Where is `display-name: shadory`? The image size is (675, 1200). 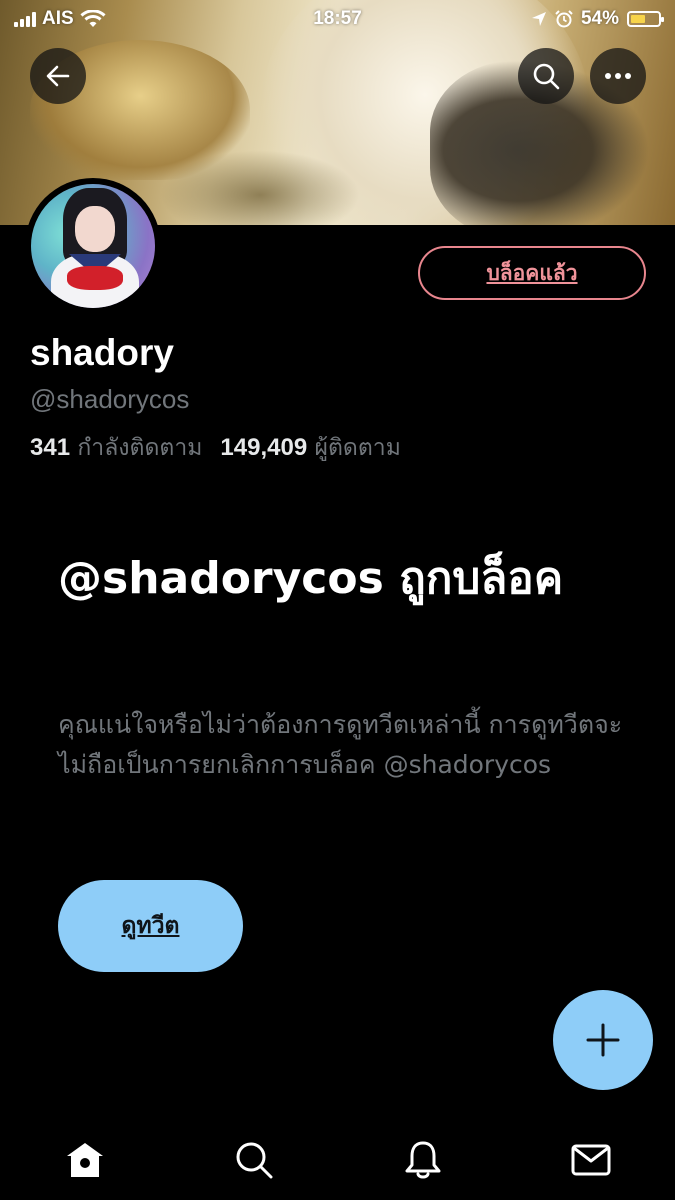
display-name: shadory is located at coordinates (102, 352).